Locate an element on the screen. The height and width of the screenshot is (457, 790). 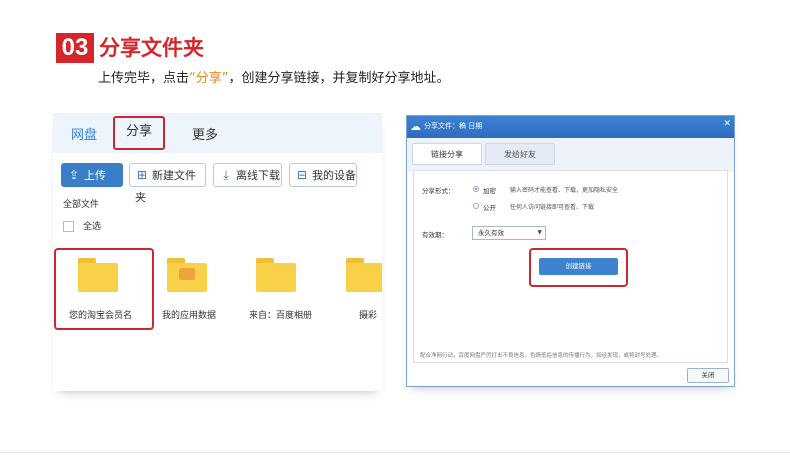
select-all-checkbox is located at coordinates (68, 226).